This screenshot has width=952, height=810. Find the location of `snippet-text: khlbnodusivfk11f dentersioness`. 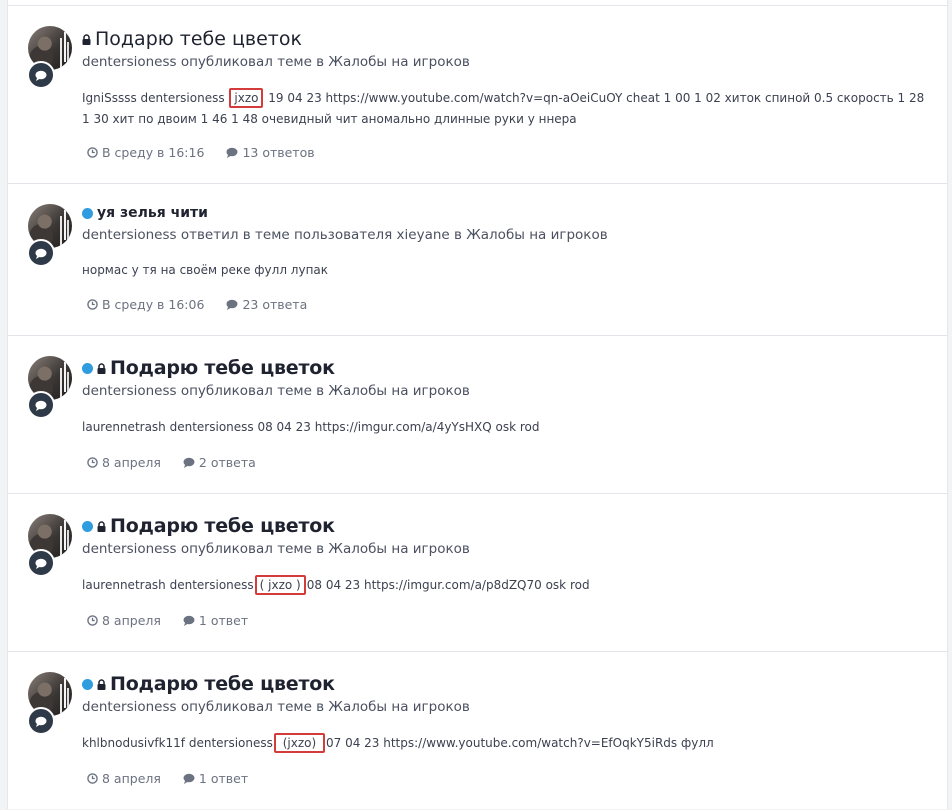

snippet-text: khlbnodusivfk11f dentersioness is located at coordinates (177, 743).